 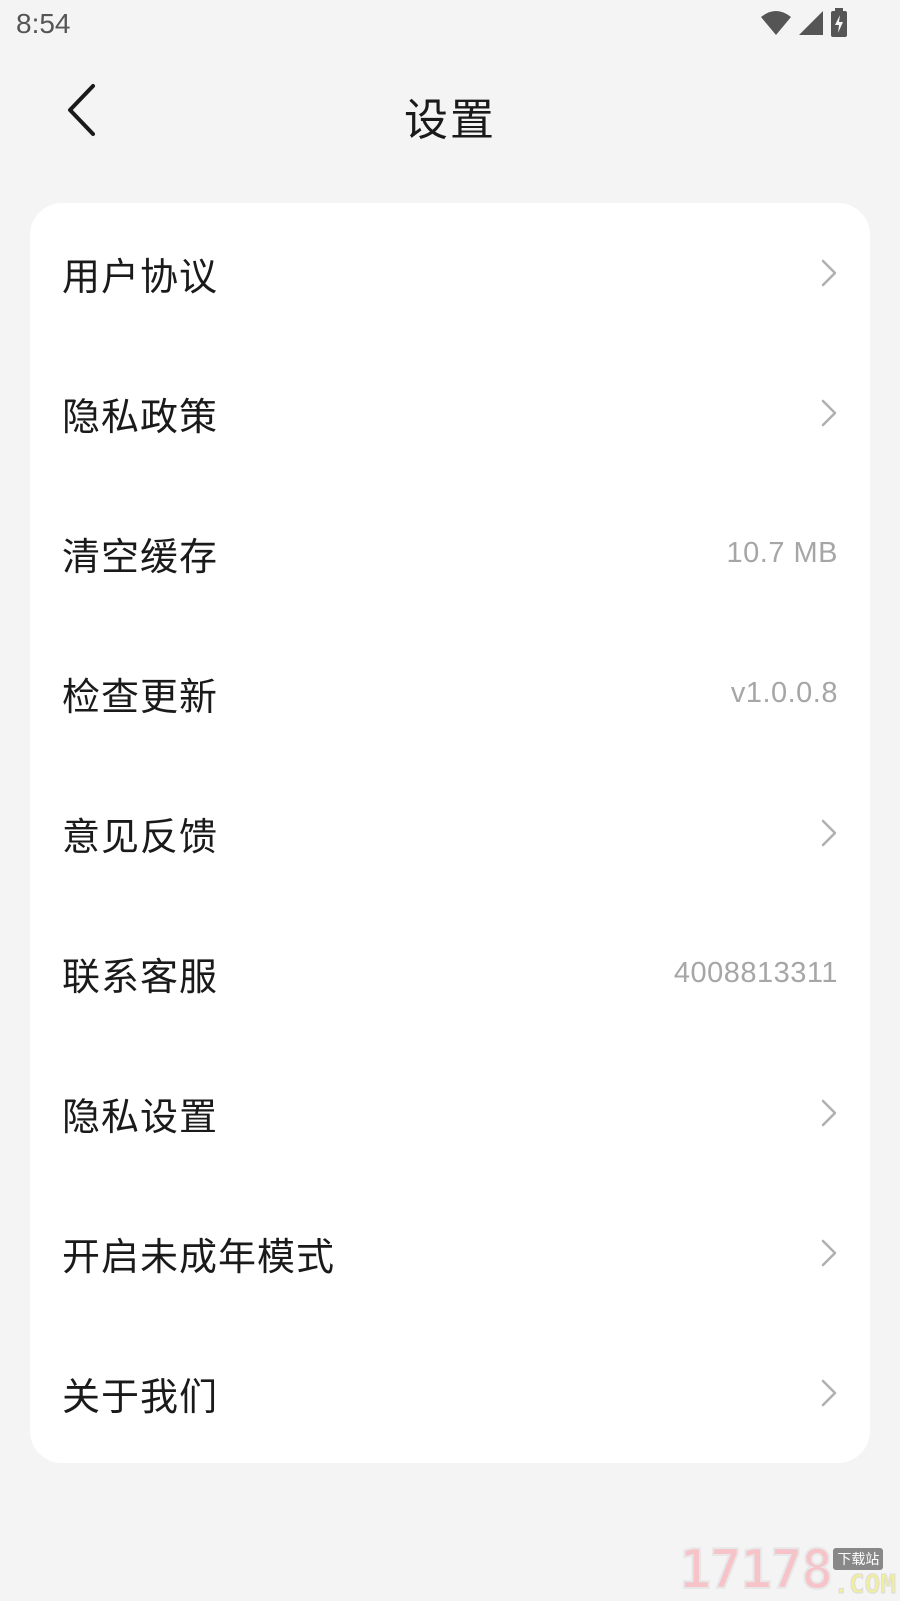 What do you see at coordinates (450, 553) in the screenshot?
I see `settings-item-clear-cache: 清空缓存 10.7 MB` at bounding box center [450, 553].